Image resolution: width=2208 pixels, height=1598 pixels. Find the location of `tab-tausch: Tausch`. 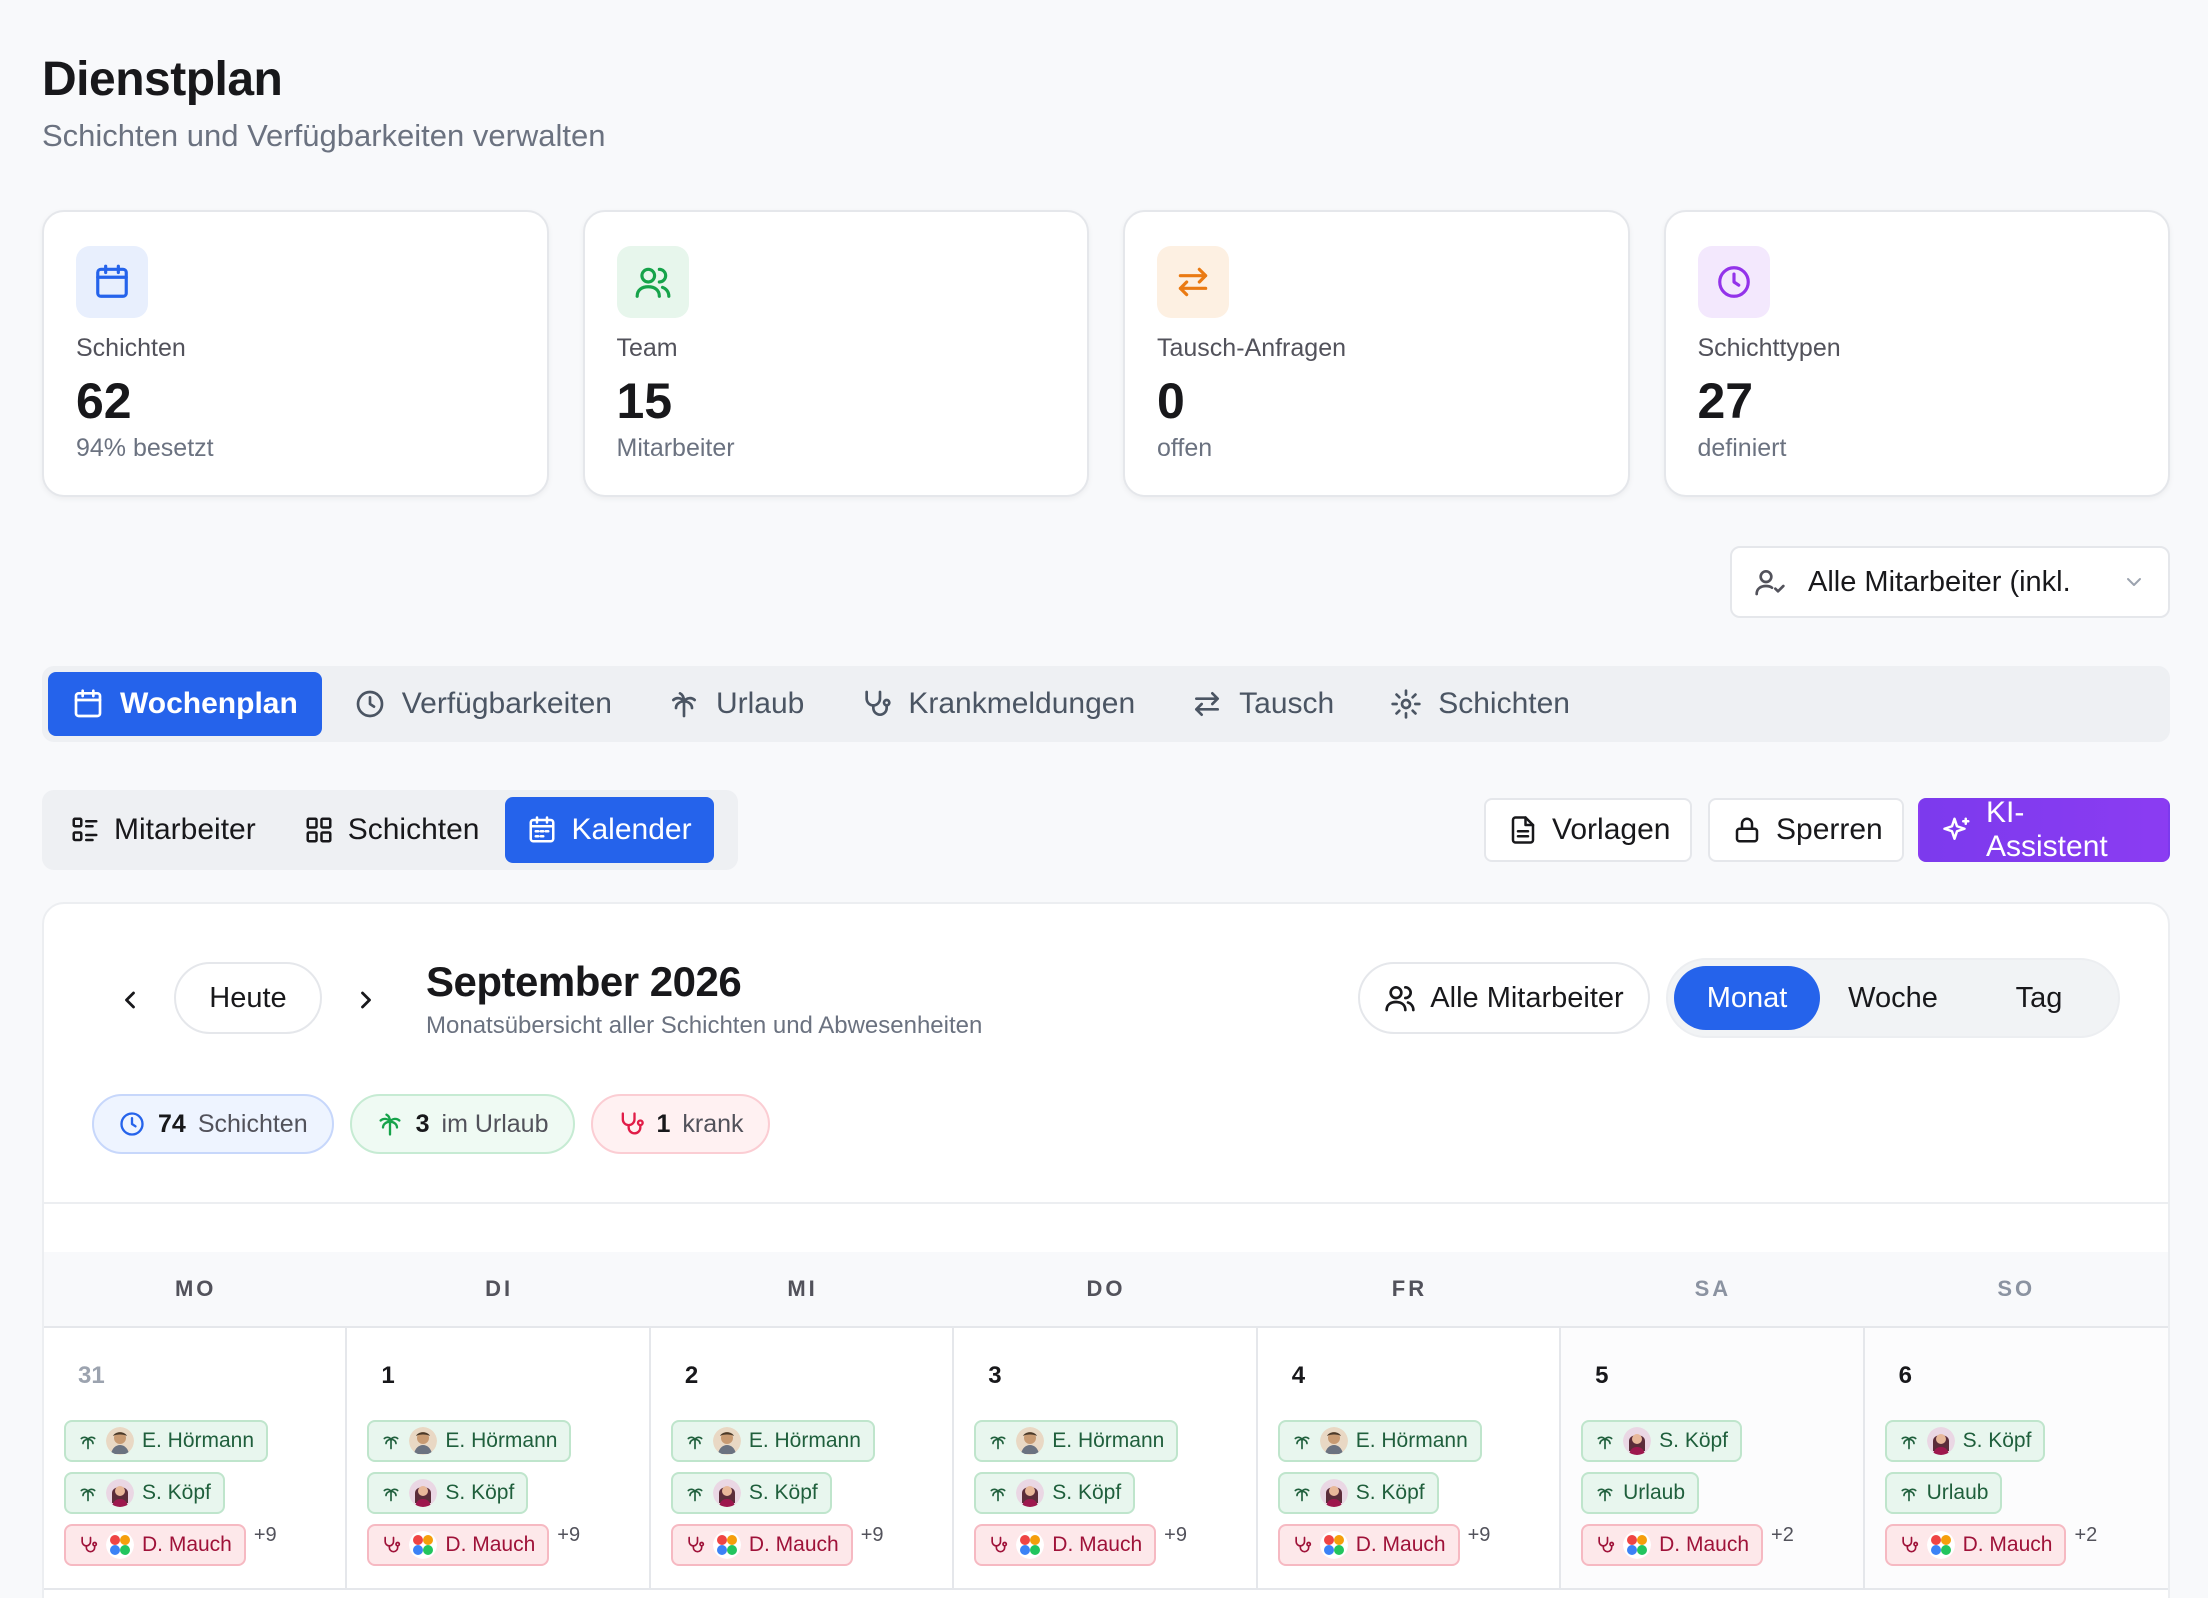

tab-tausch: Tausch is located at coordinates (1262, 704).